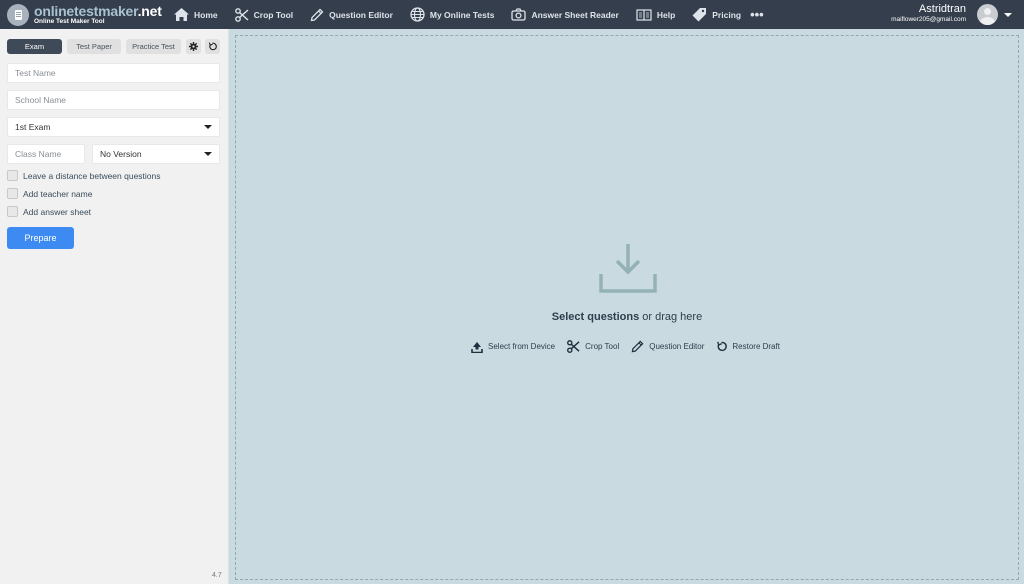 The image size is (1024, 584). Describe the element at coordinates (716, 14) in the screenshot. I see `nav-pricing: Pricing` at that location.